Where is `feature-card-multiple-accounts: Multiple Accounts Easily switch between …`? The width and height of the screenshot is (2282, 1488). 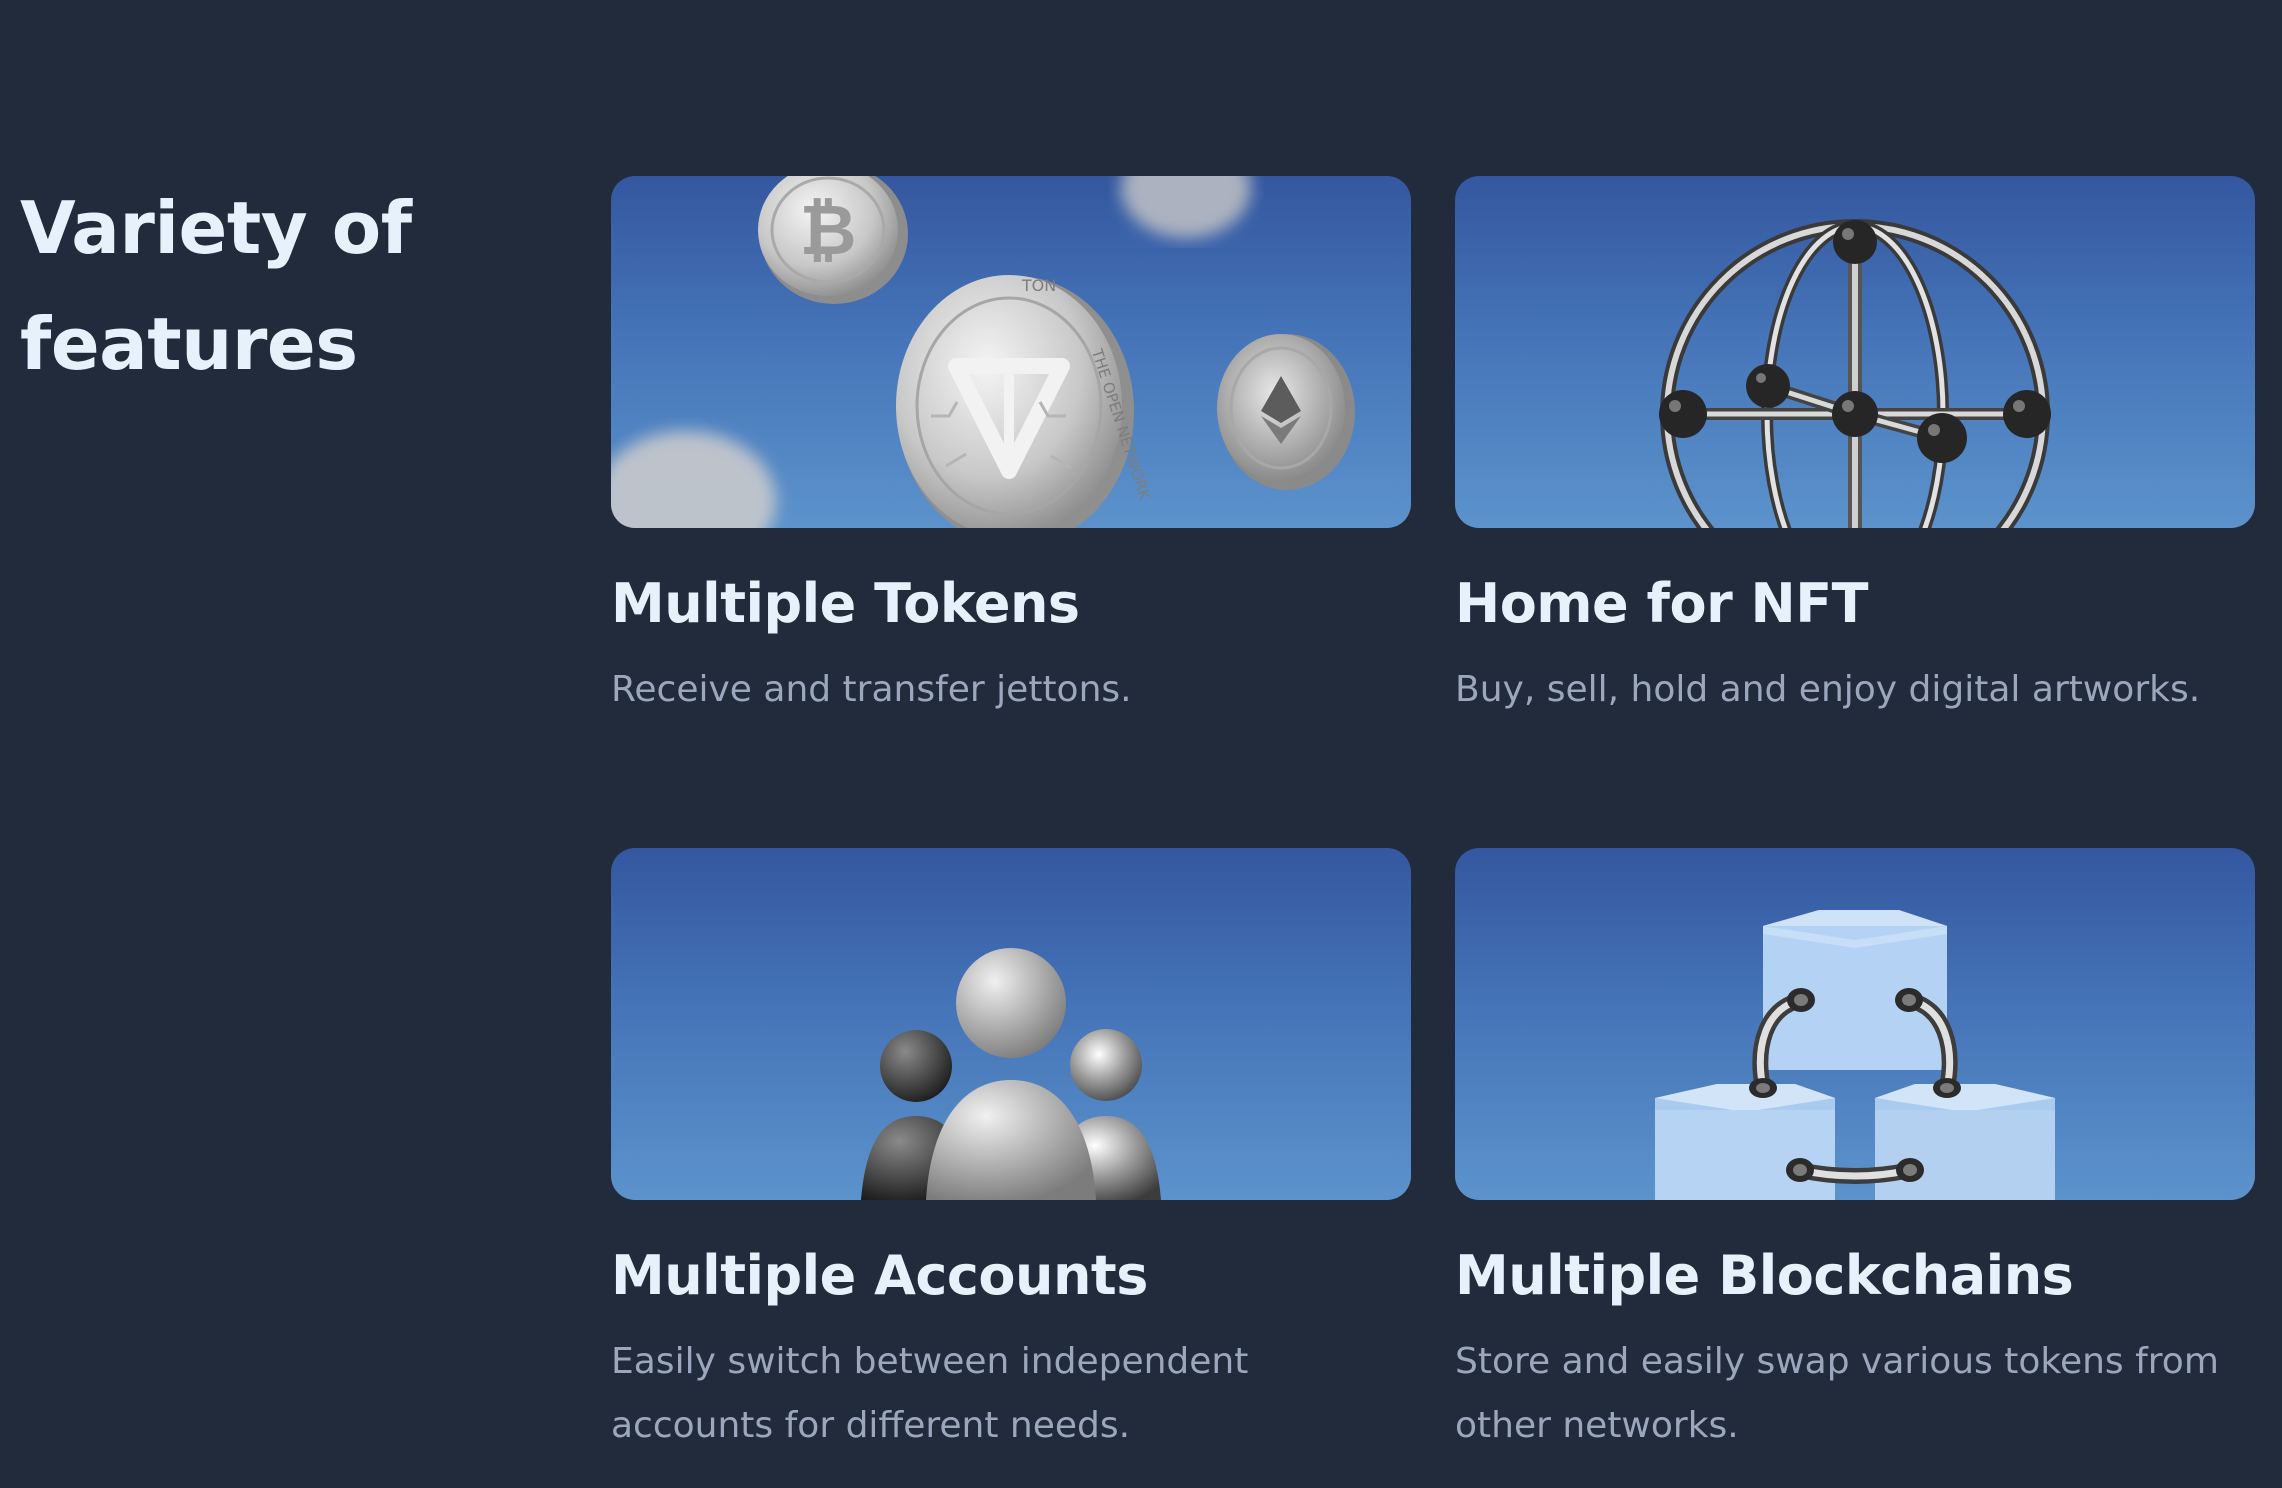
feature-card-multiple-accounts: Multiple Accounts Easily switch between … is located at coordinates (1011, 1153).